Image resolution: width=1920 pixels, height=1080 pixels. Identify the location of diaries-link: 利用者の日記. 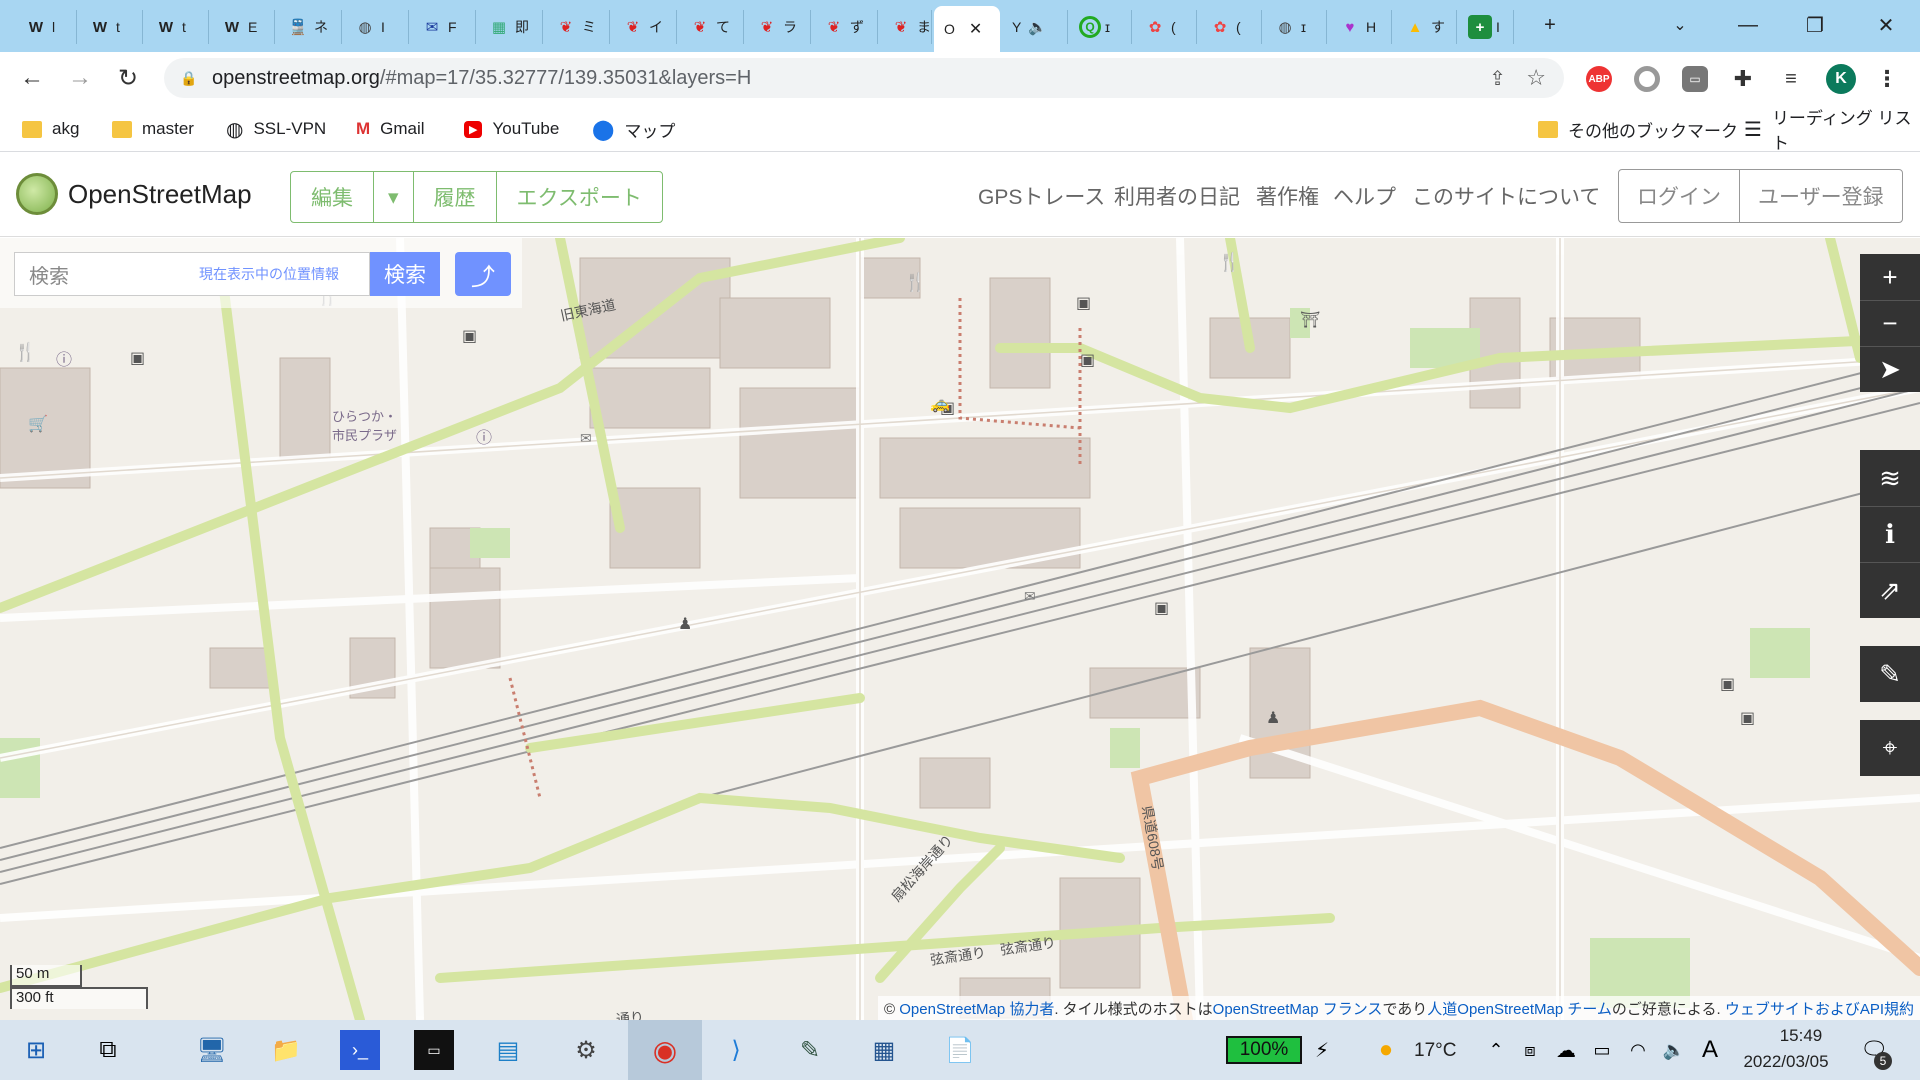
(1177, 196).